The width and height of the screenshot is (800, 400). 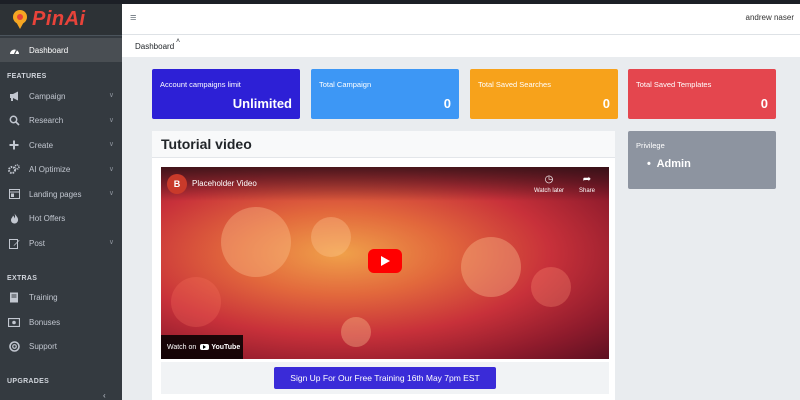 I want to click on sidebar-item-label: Research, so click(x=46, y=121).